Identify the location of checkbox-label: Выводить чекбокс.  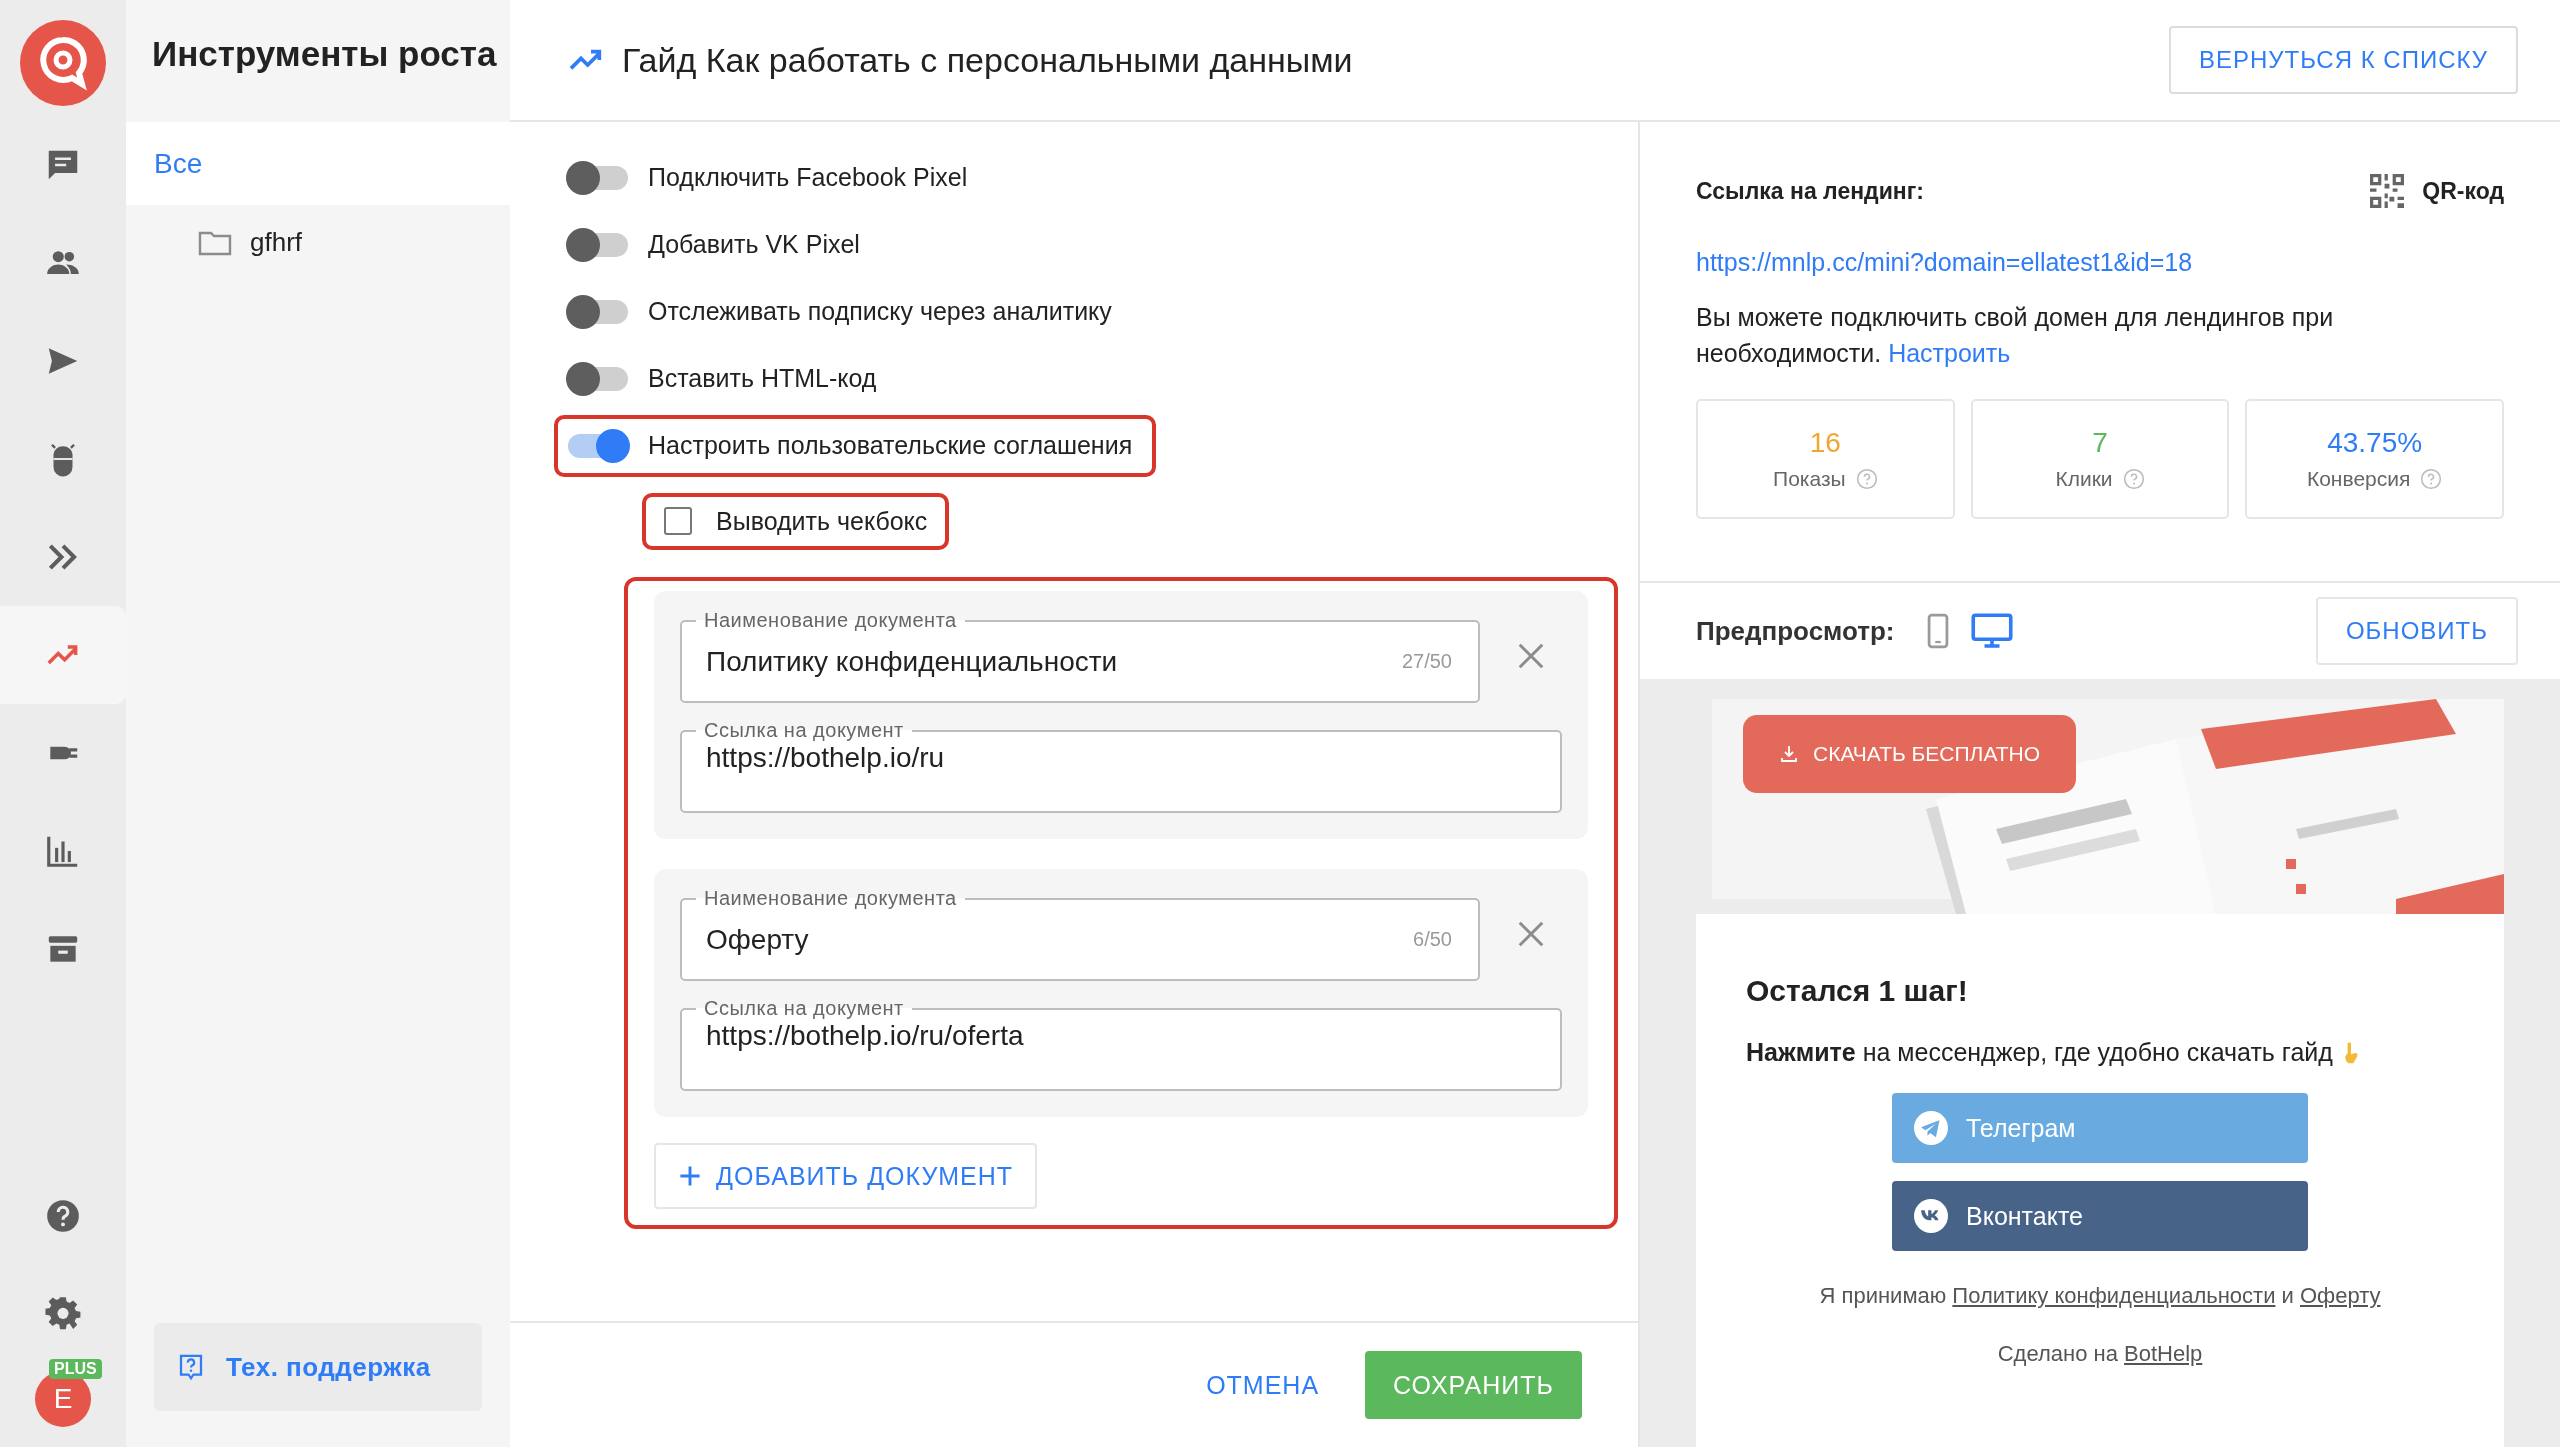
(822, 521).